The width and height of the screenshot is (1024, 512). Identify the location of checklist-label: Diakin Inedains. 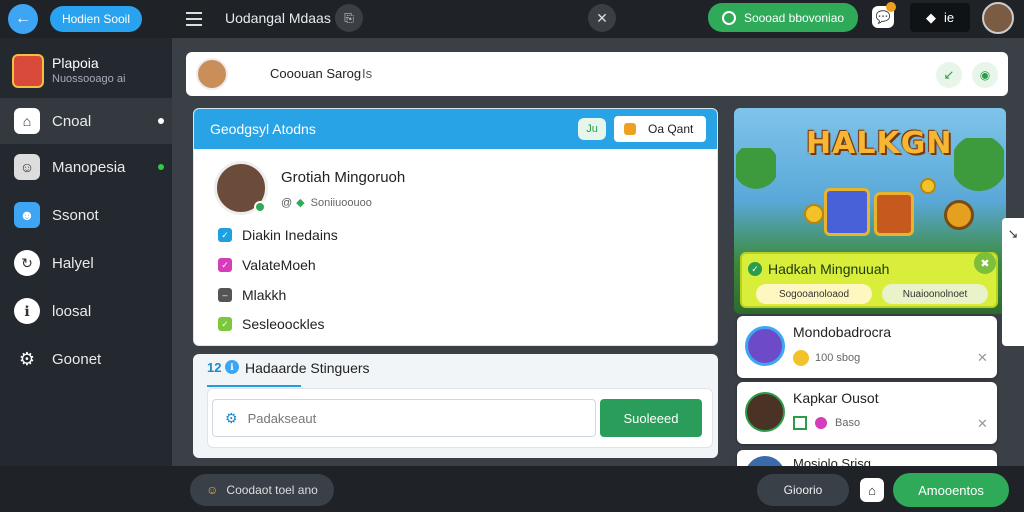
(290, 235).